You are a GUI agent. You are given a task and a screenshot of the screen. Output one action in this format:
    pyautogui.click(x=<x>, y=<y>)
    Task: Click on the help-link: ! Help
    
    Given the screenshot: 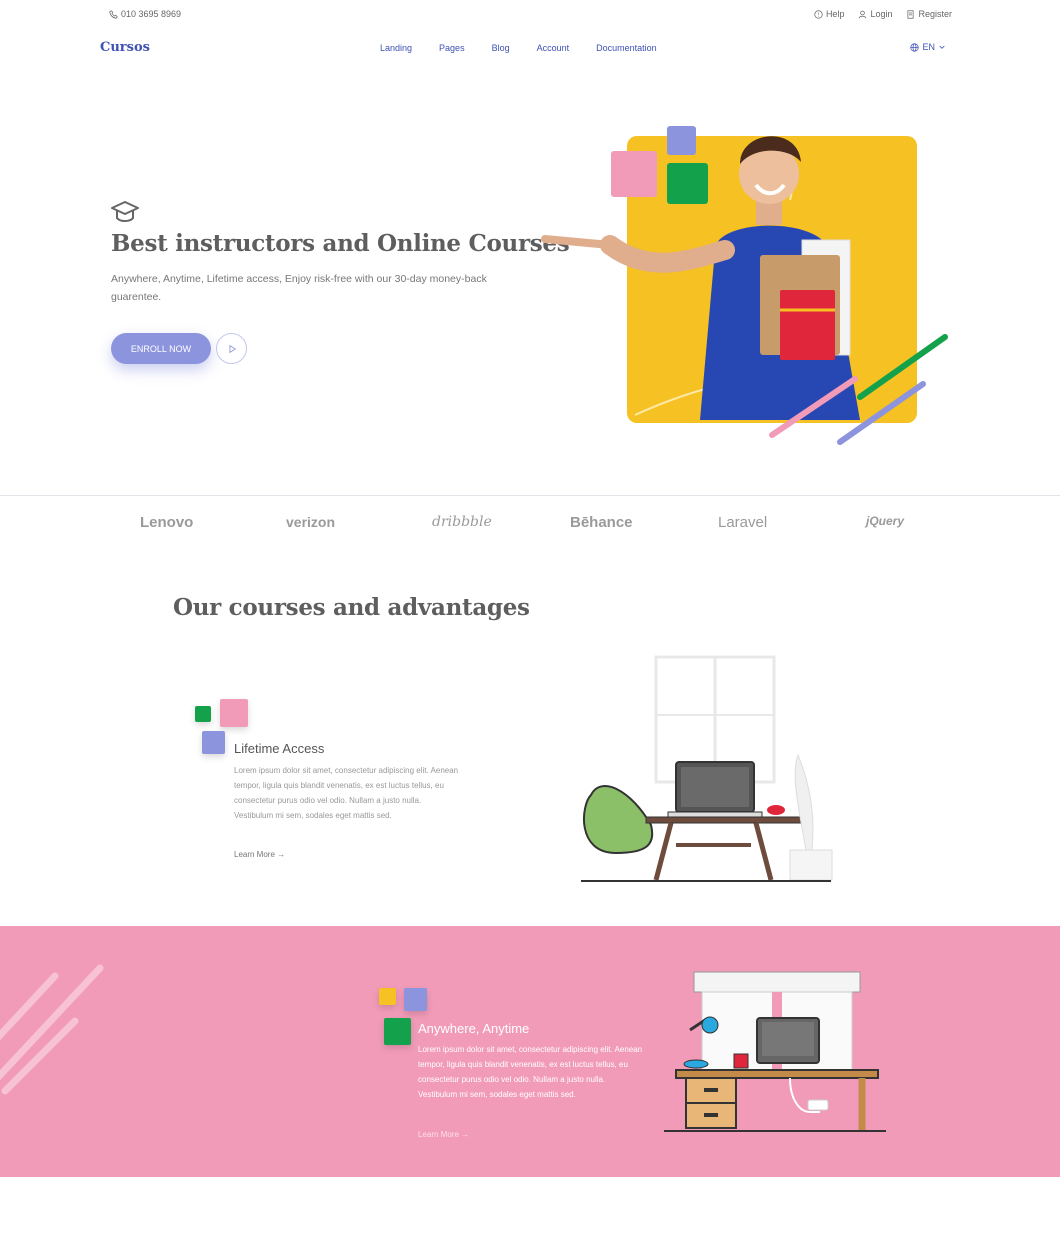 What is the action you would take?
    pyautogui.click(x=829, y=14)
    